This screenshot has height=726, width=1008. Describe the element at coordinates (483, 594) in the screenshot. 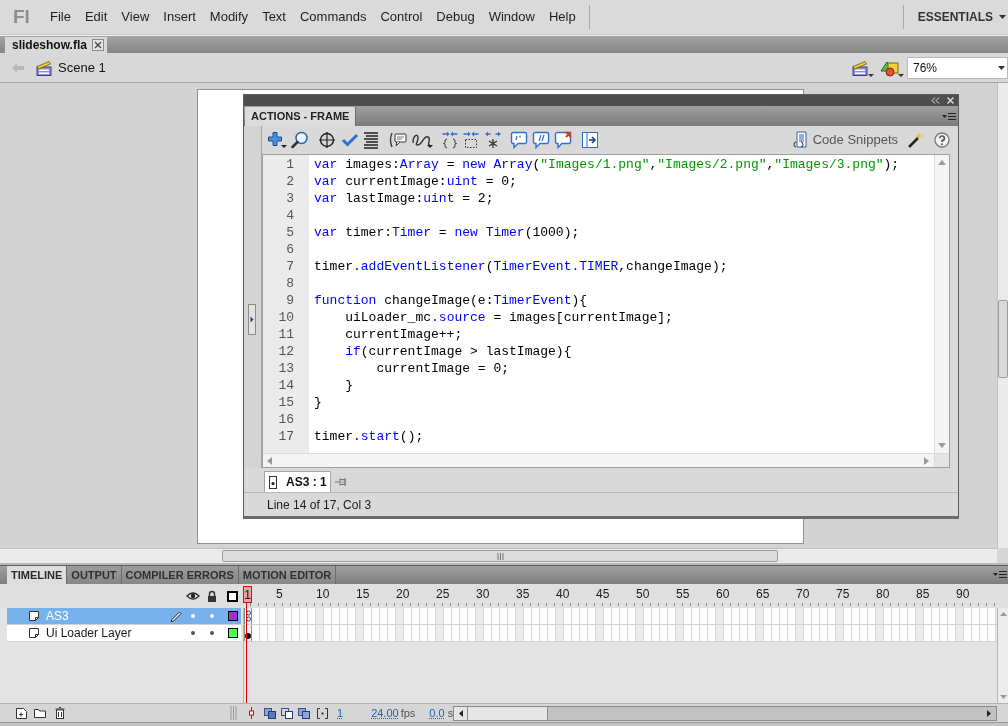

I see `frame-number: 30` at that location.